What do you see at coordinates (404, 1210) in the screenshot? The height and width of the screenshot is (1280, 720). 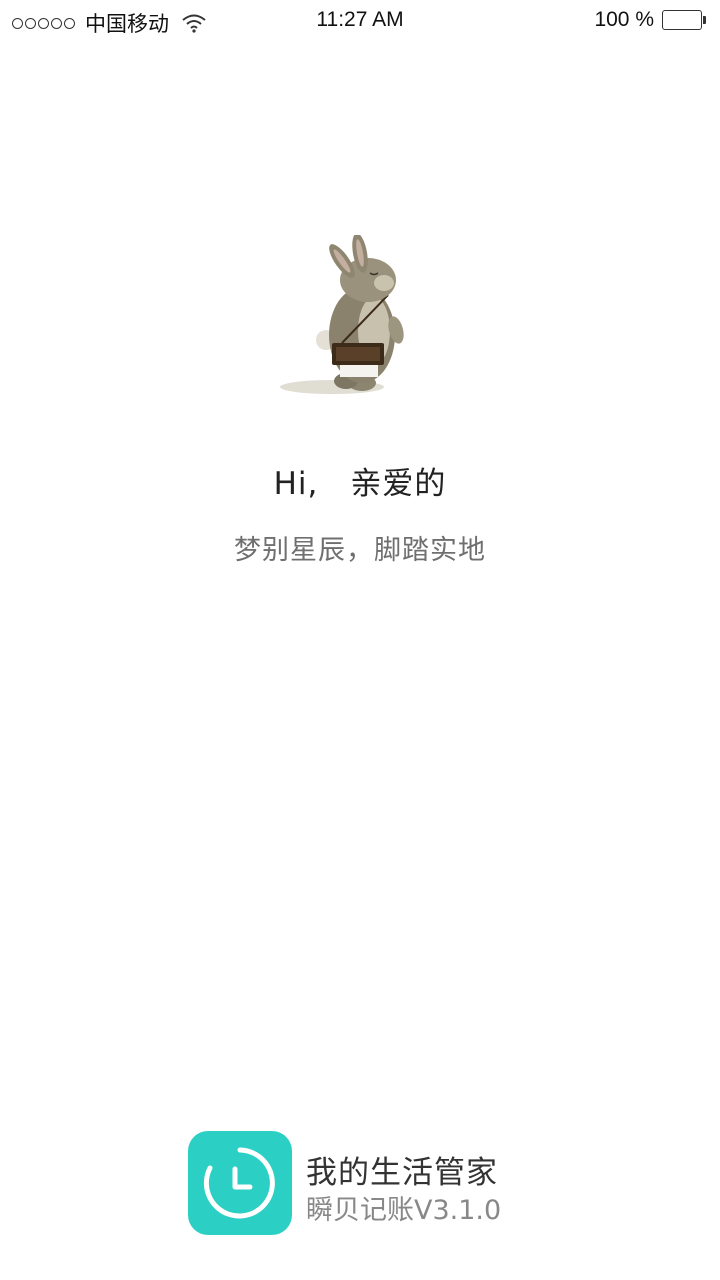 I see `app-version: 瞬贝记账V3.1.0` at bounding box center [404, 1210].